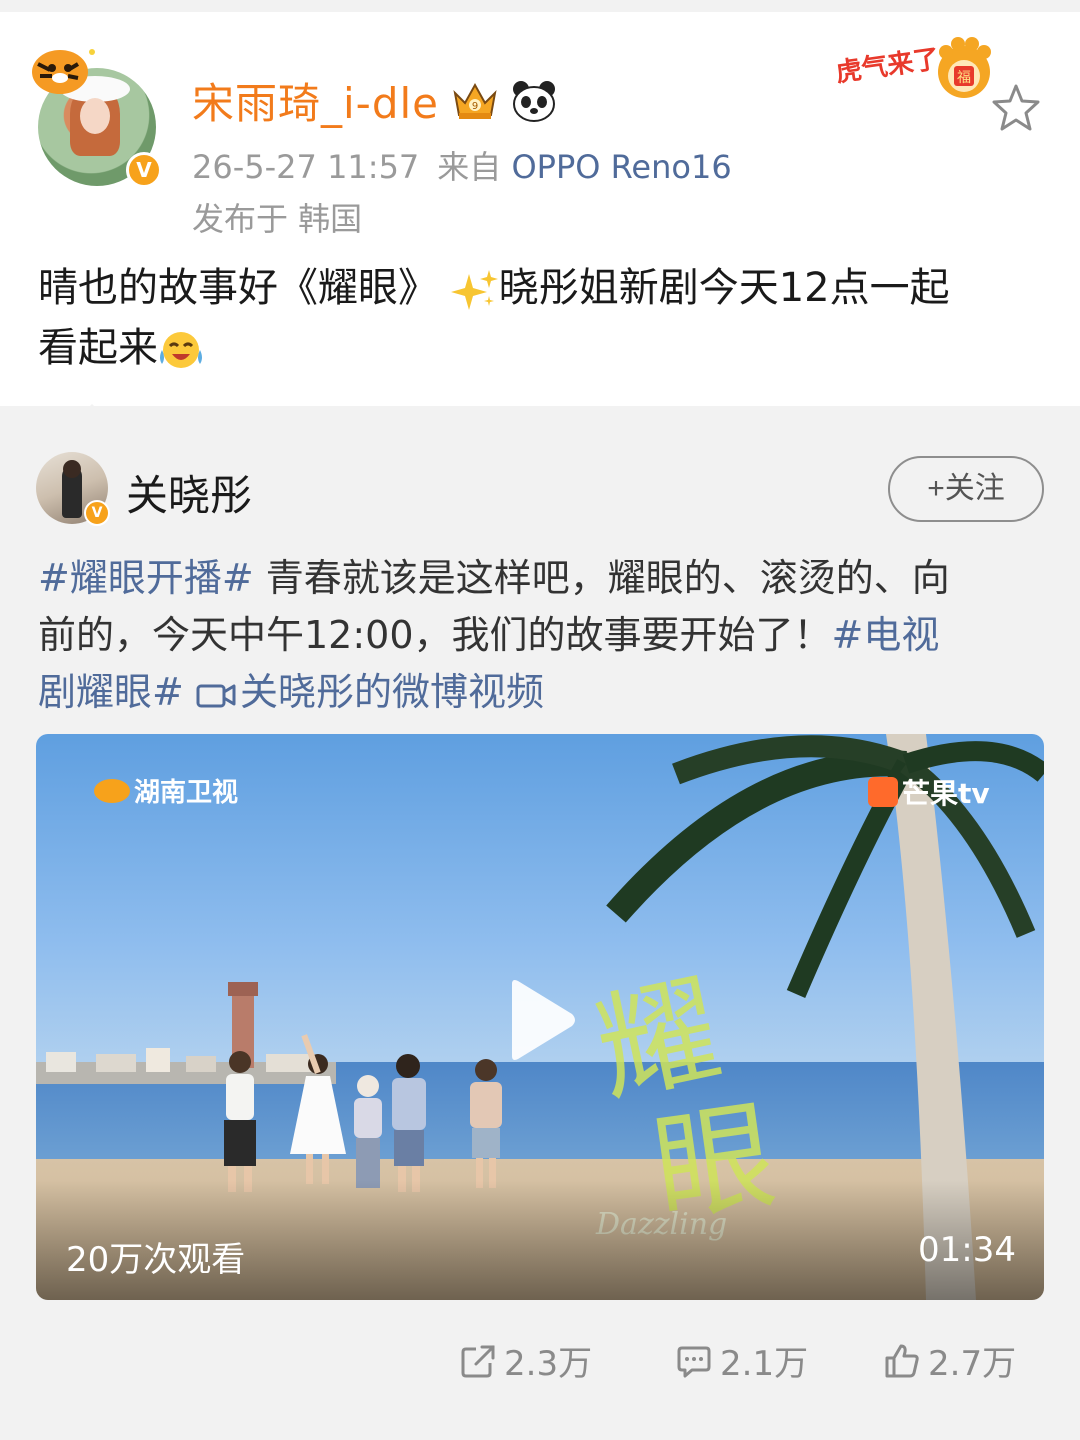  What do you see at coordinates (277, 219) in the screenshot?
I see `post-location: 发布于 韩国` at bounding box center [277, 219].